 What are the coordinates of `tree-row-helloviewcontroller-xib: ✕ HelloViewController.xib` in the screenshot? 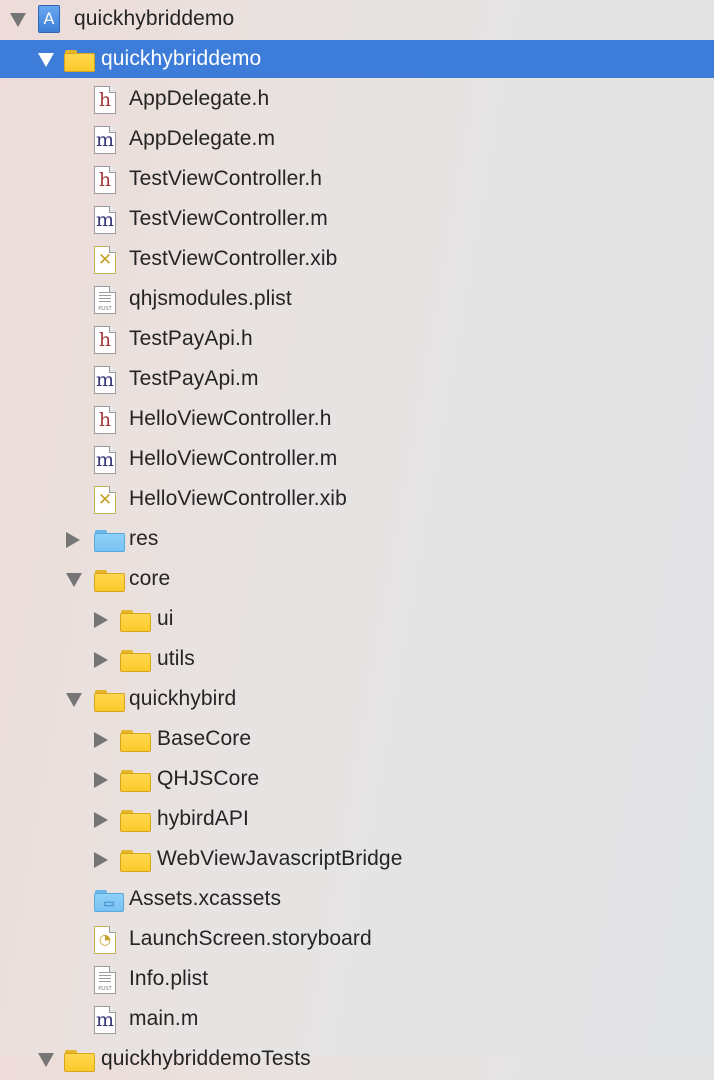 It's located at (357, 500).